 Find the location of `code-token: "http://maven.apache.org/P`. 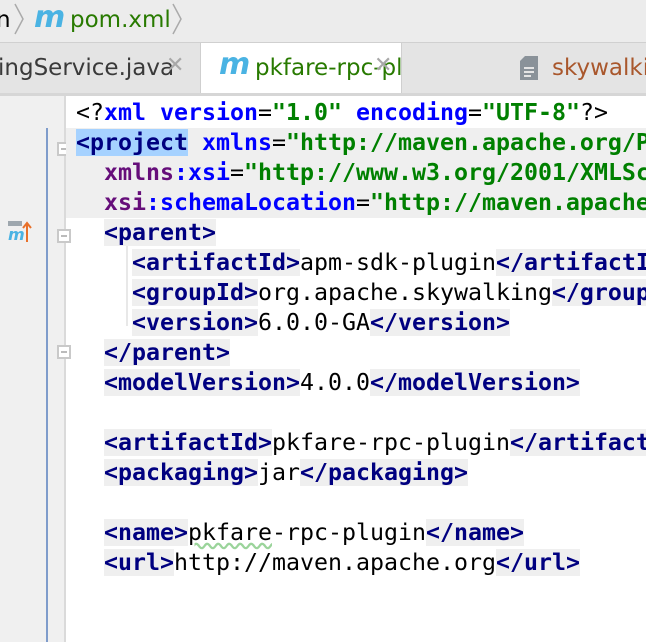

code-token: "http://maven.apache.org/P is located at coordinates (465, 142).